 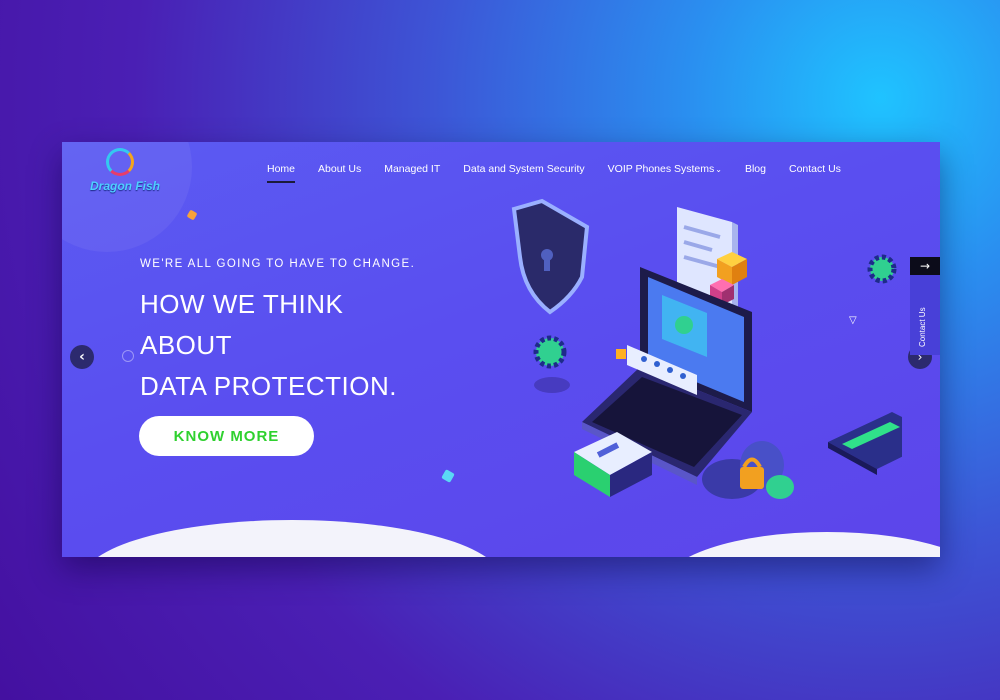 I want to click on nav-item-data-security: Data and System Security, so click(x=523, y=169).